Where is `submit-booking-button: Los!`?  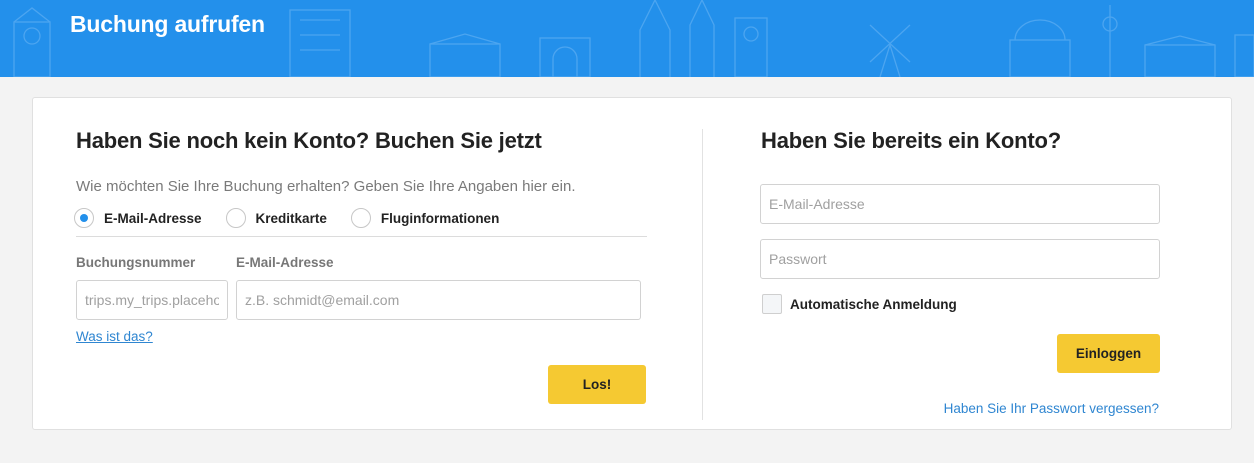
submit-booking-button: Los! is located at coordinates (597, 384).